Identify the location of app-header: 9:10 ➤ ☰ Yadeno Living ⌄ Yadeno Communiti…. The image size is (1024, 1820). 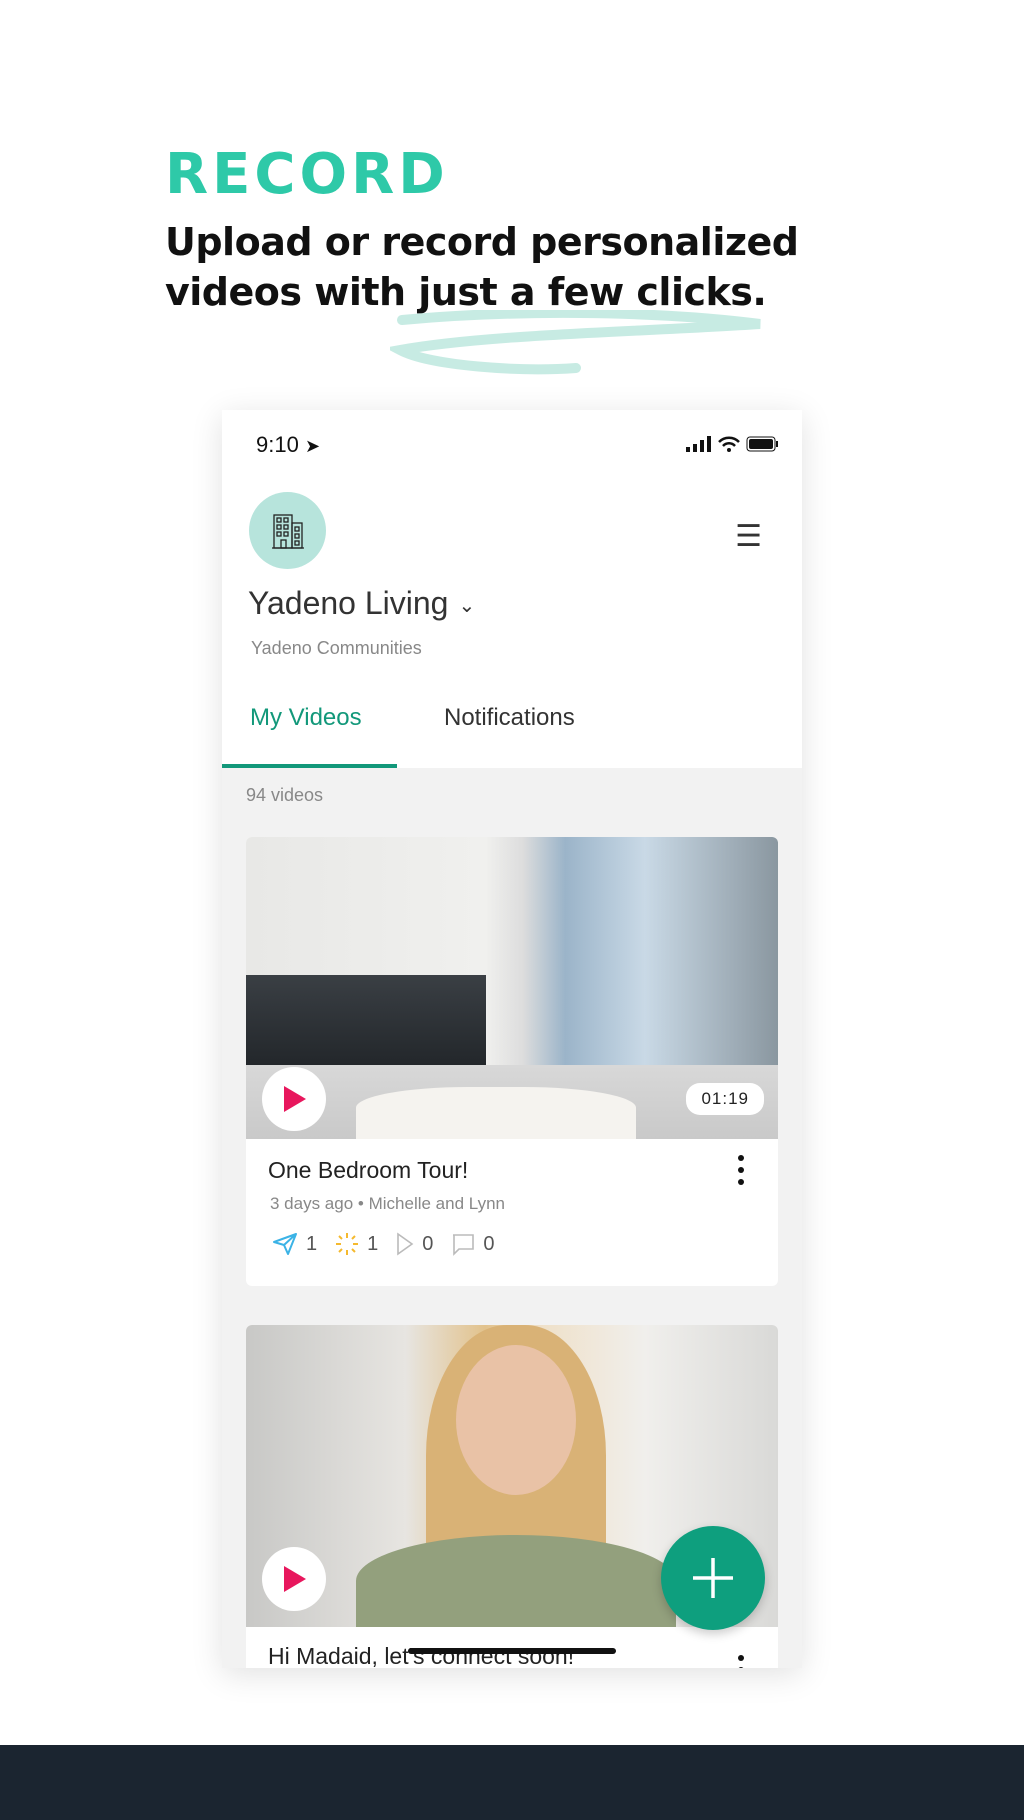
(512, 589).